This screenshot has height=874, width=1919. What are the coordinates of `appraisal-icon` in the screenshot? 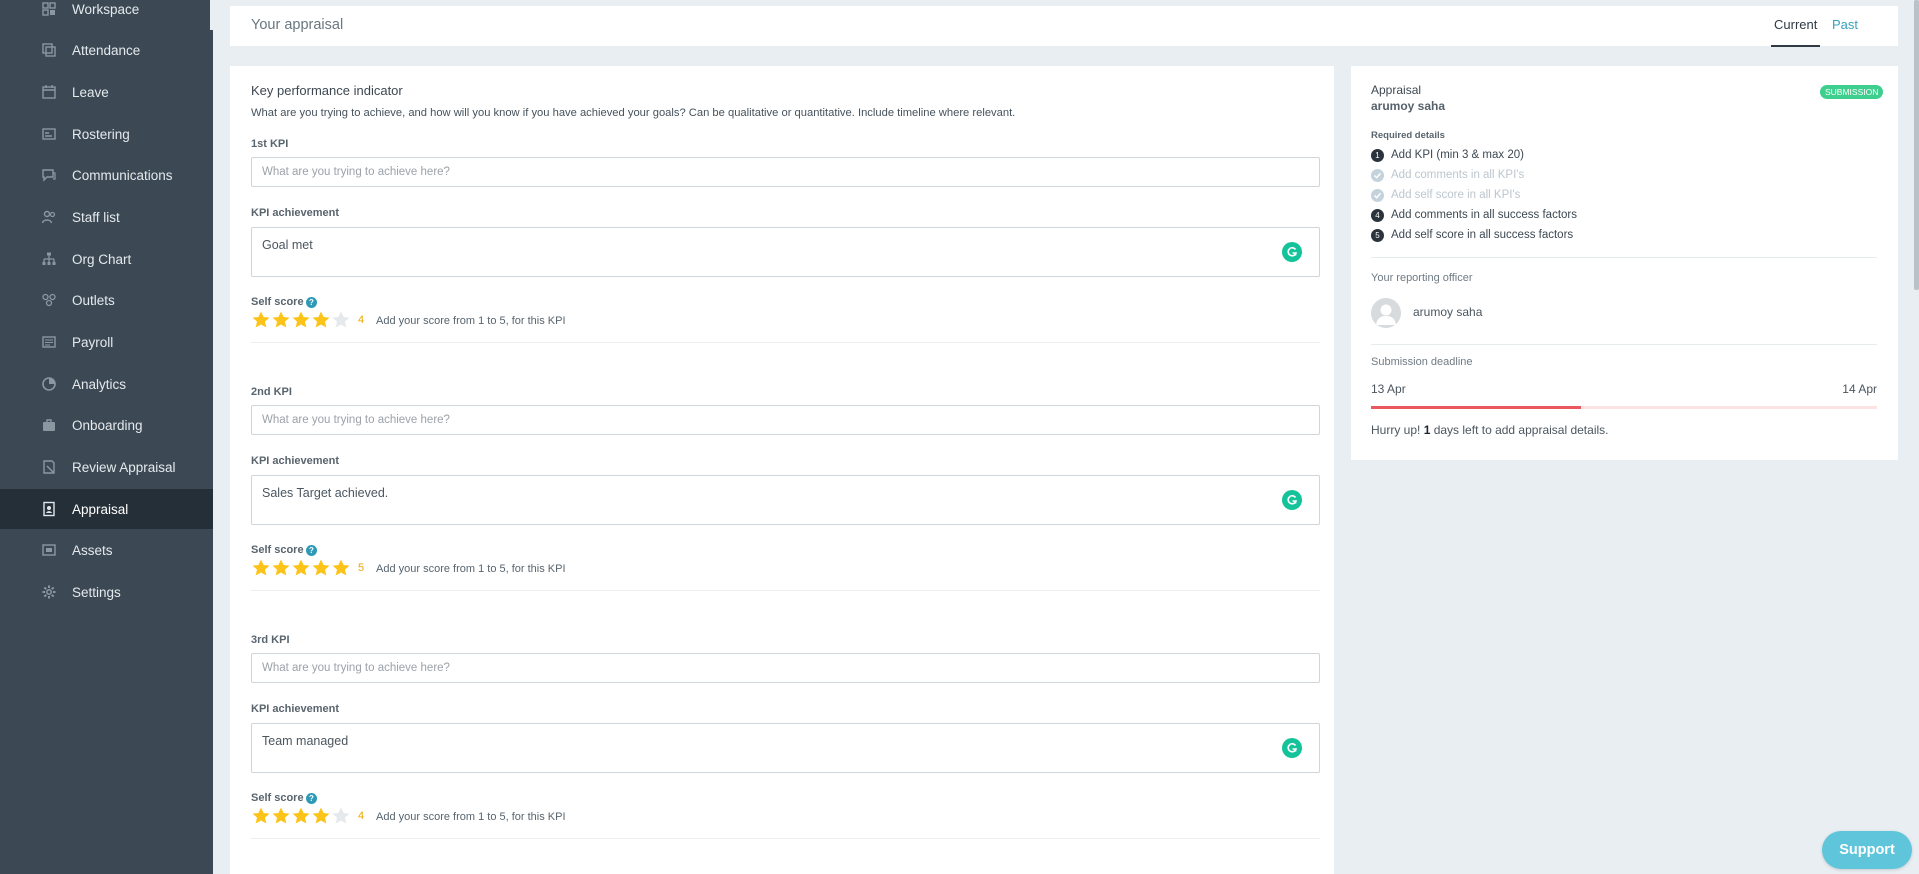 It's located at (49, 509).